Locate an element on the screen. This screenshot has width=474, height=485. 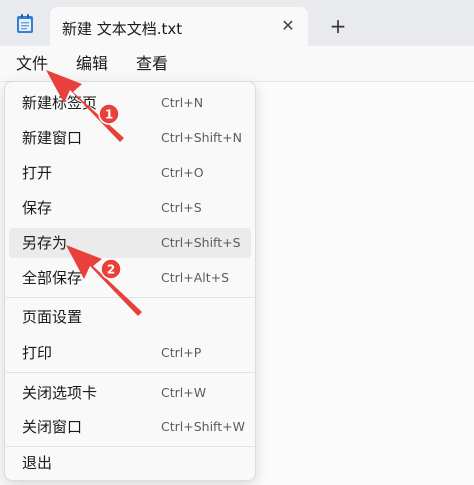
menu-item-label: 全部保存 is located at coordinates (52, 278).